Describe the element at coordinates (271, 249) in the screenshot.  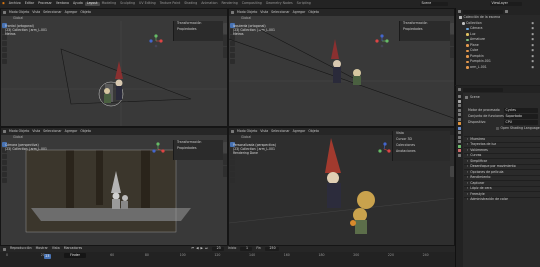
I see `end-frame-field: 250` at that location.